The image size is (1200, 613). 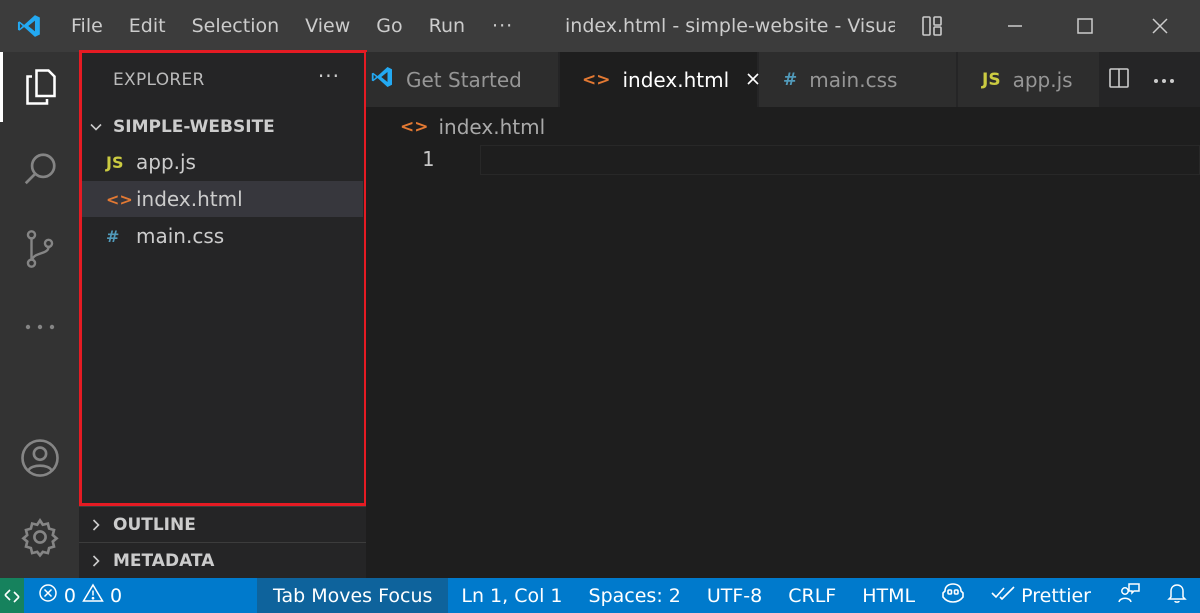 What do you see at coordinates (389, 26) in the screenshot?
I see `menu-go: Go` at bounding box center [389, 26].